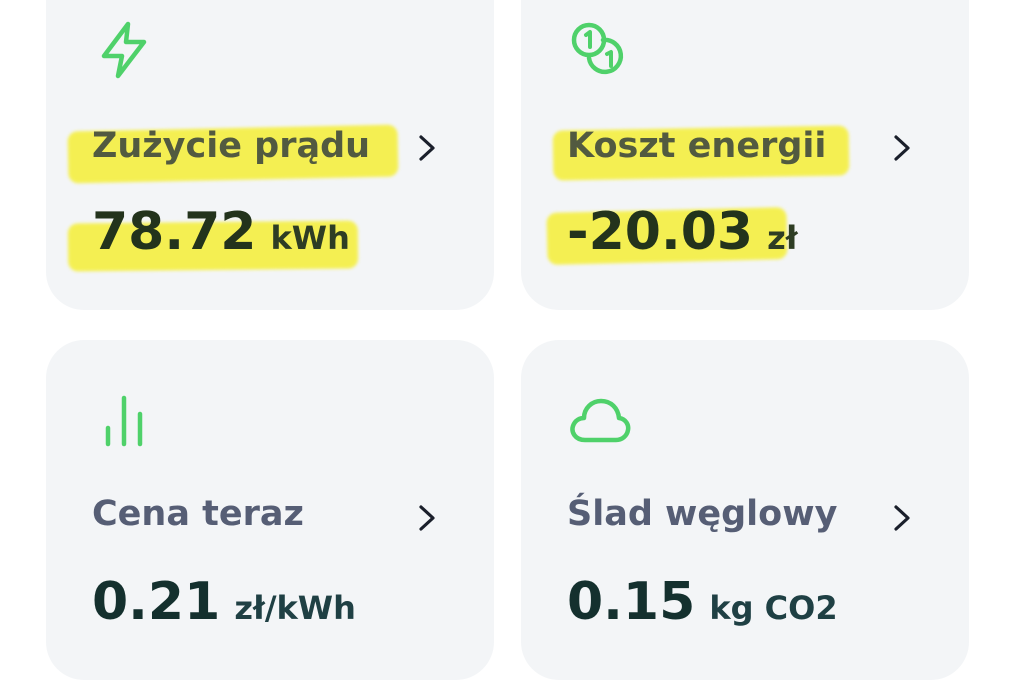  What do you see at coordinates (773, 608) in the screenshot?
I see `card-unit: kg CO2` at bounding box center [773, 608].